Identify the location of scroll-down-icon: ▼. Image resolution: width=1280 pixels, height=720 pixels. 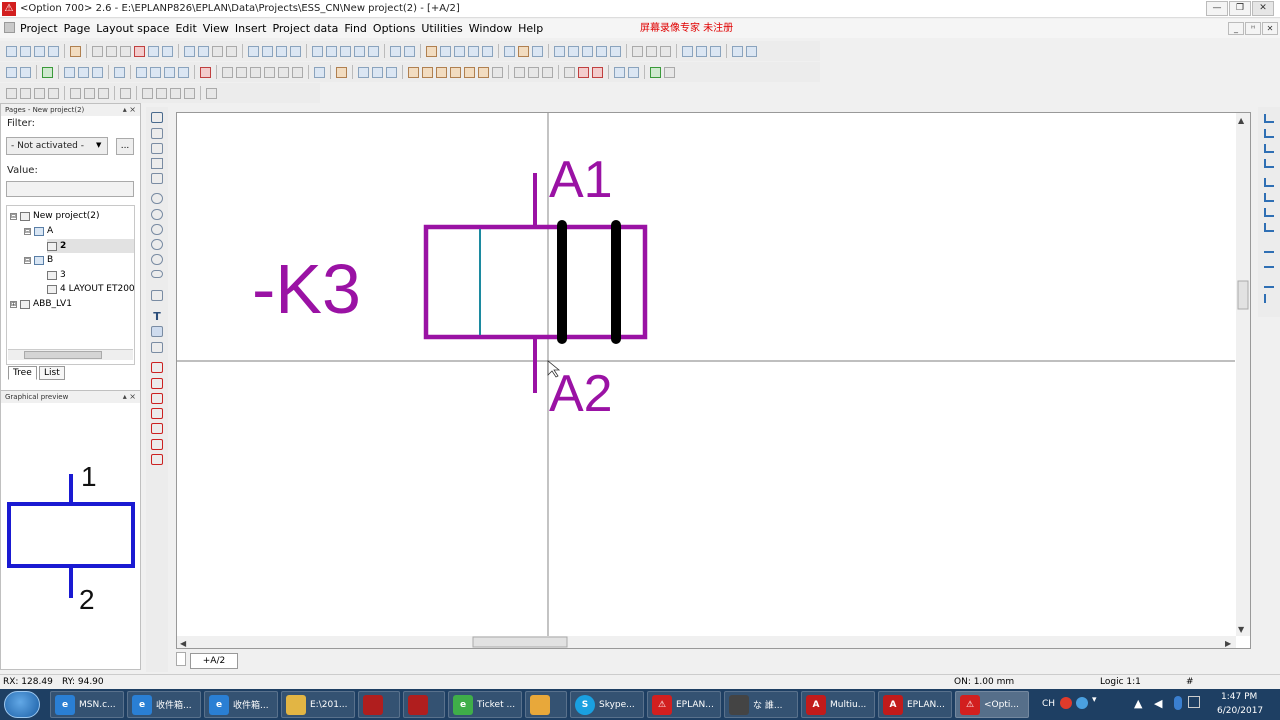
(1241, 629).